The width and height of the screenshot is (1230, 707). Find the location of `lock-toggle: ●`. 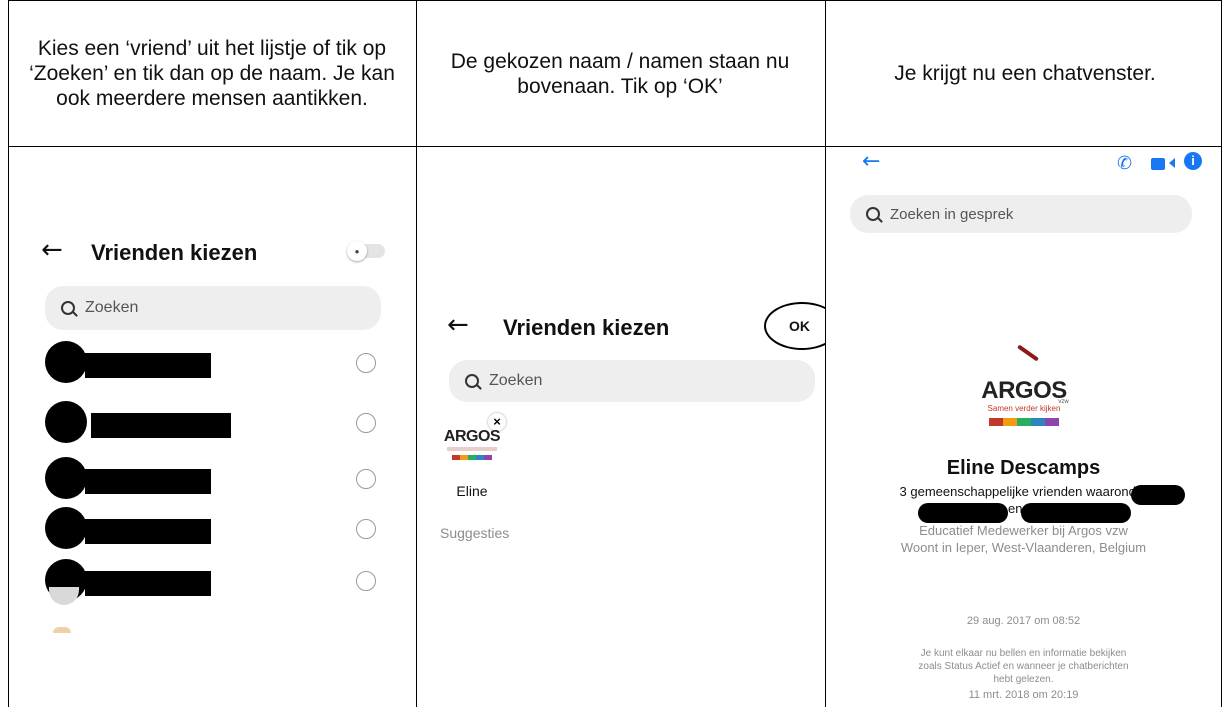

lock-toggle: ● is located at coordinates (366, 251).